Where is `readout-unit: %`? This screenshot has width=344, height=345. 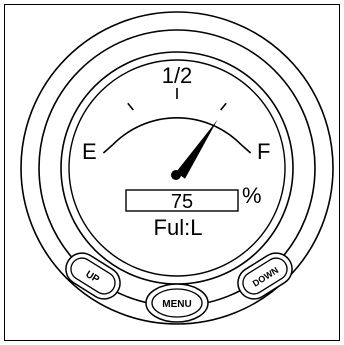
readout-unit: % is located at coordinates (252, 195).